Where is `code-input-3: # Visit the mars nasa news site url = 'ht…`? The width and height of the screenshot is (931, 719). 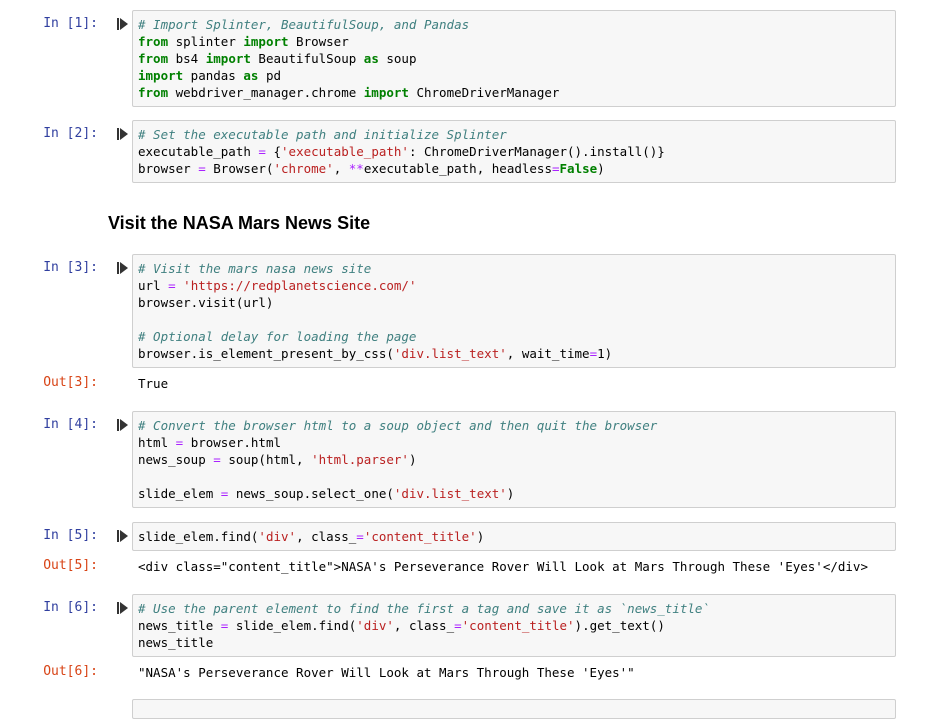
code-input-3: # Visit the mars nasa news site url = 'ht… is located at coordinates (375, 311).